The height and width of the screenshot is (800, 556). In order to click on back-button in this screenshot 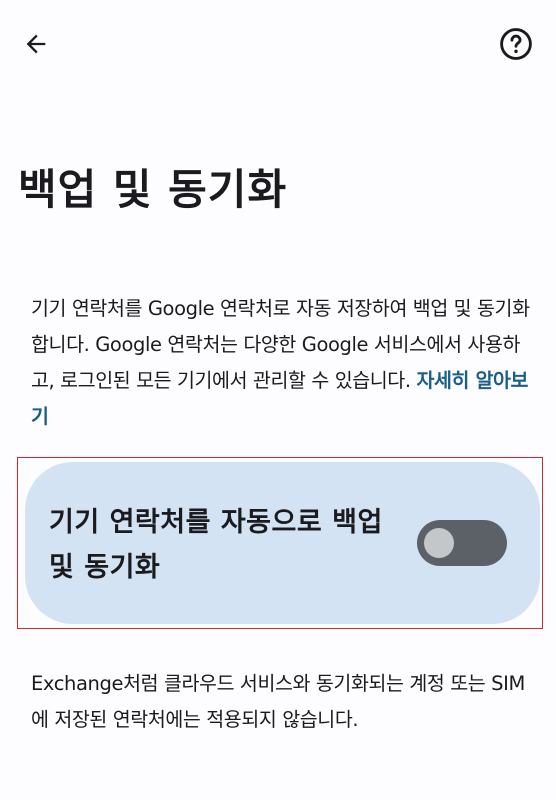, I will do `click(36, 44)`.